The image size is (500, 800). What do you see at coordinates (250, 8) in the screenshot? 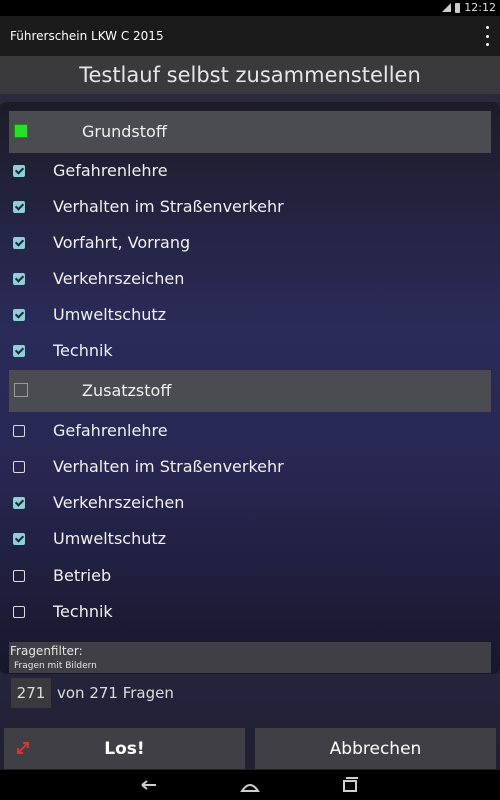
I see `status-bar: 12:12` at bounding box center [250, 8].